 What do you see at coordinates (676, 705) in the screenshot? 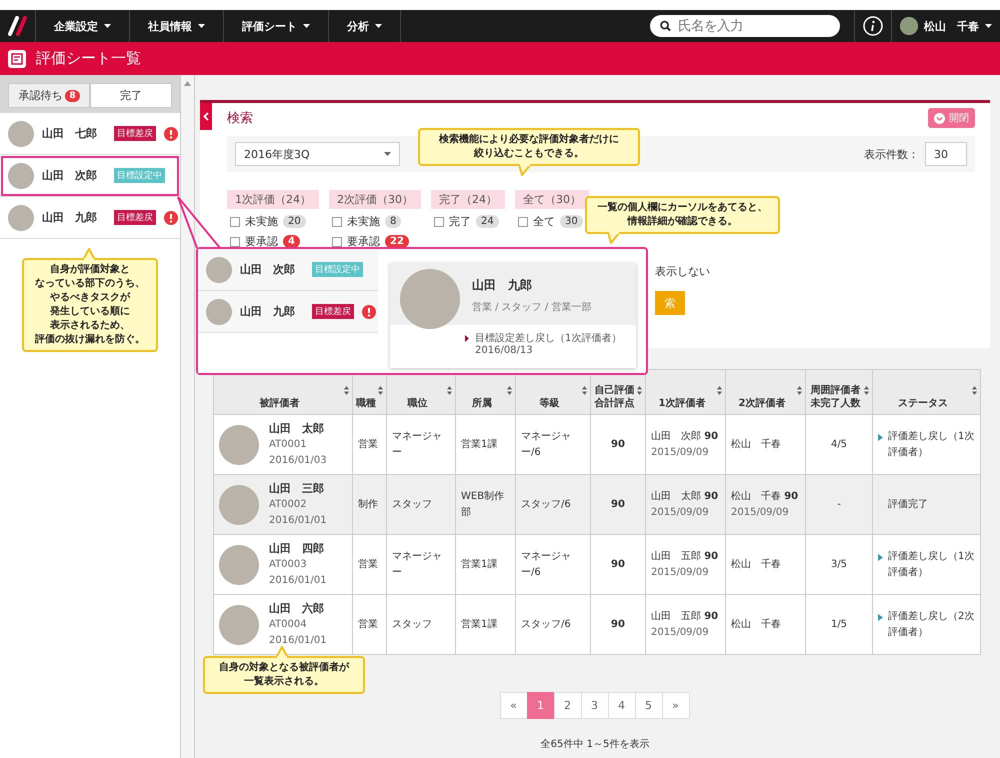
I see `page-button: »` at bounding box center [676, 705].